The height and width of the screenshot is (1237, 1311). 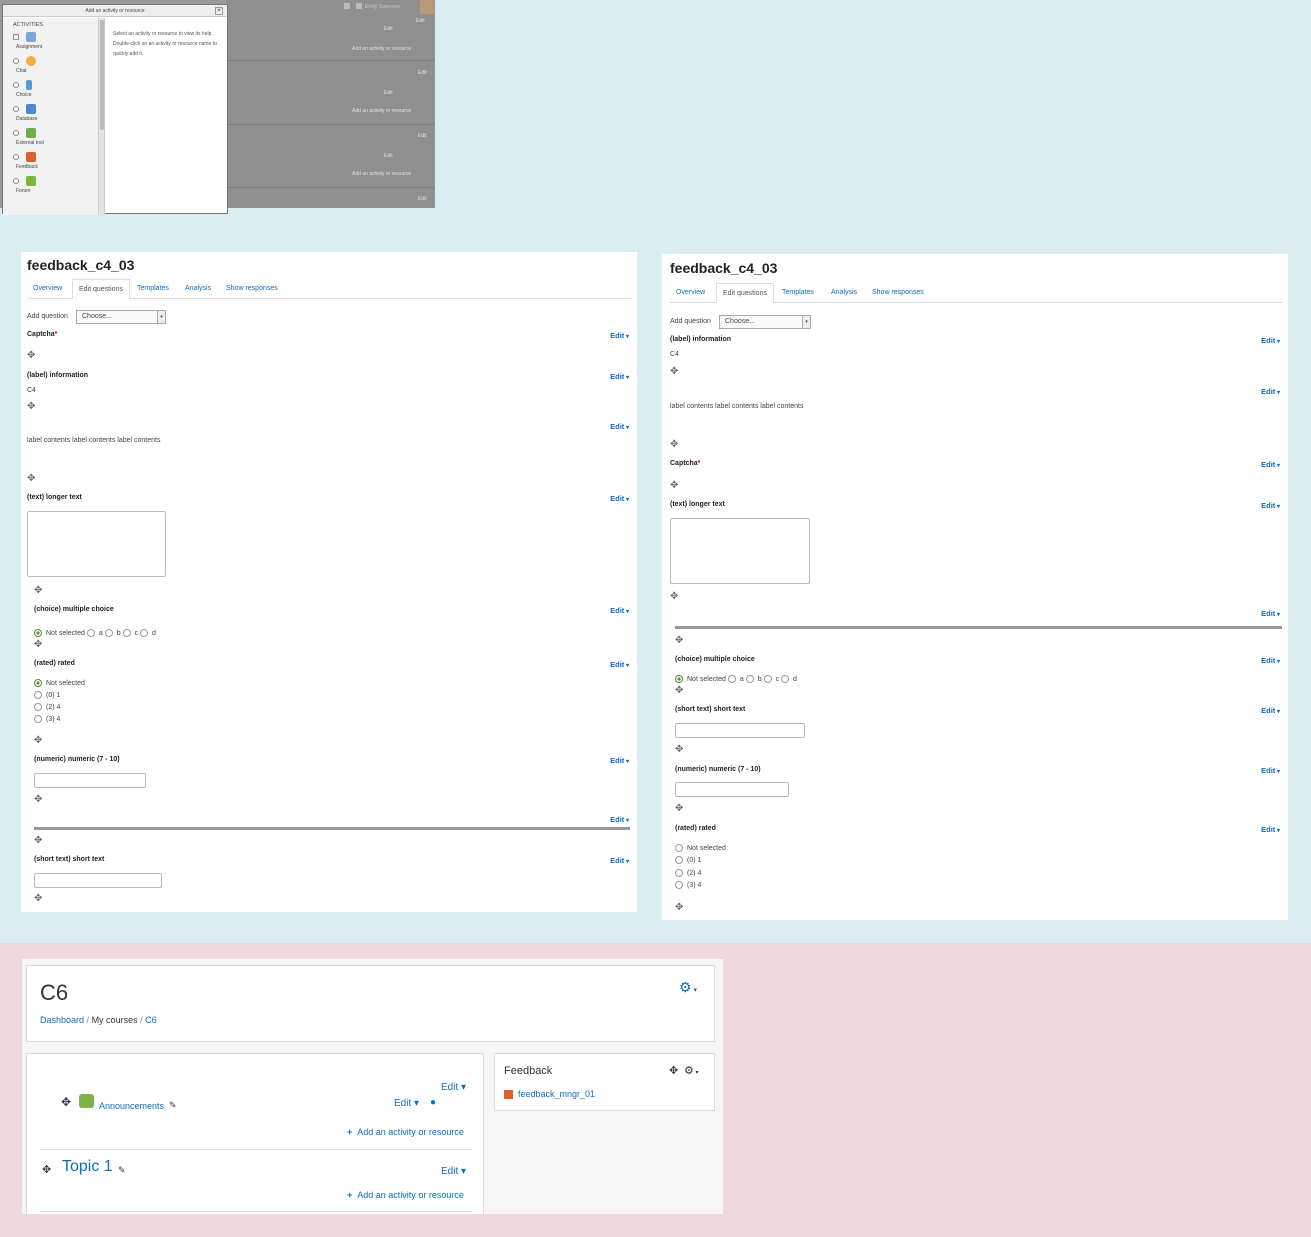 What do you see at coordinates (43, 44) in the screenshot?
I see `activity-assignment: Assignment` at bounding box center [43, 44].